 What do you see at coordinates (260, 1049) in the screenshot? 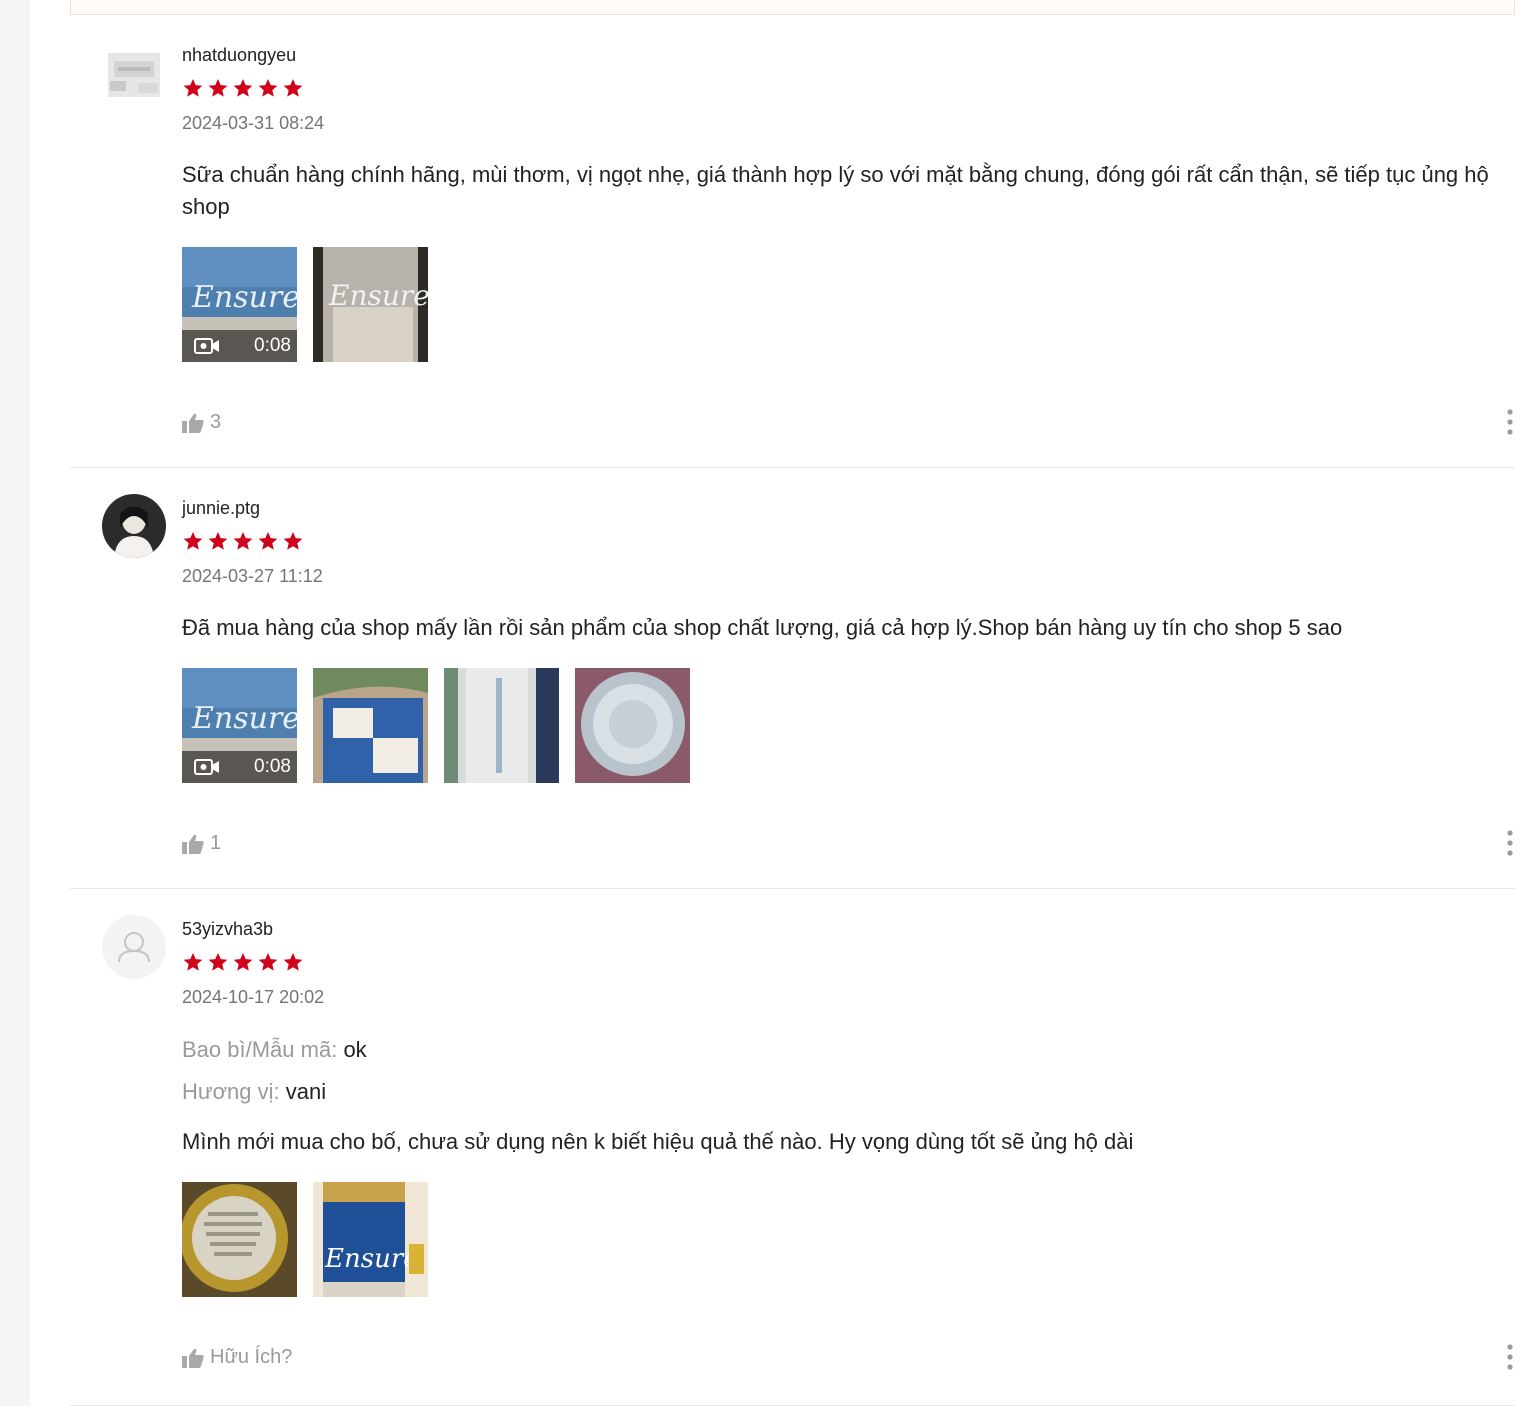
I see `attribute-label: Bao bì/Mẫu mã:` at bounding box center [260, 1049].